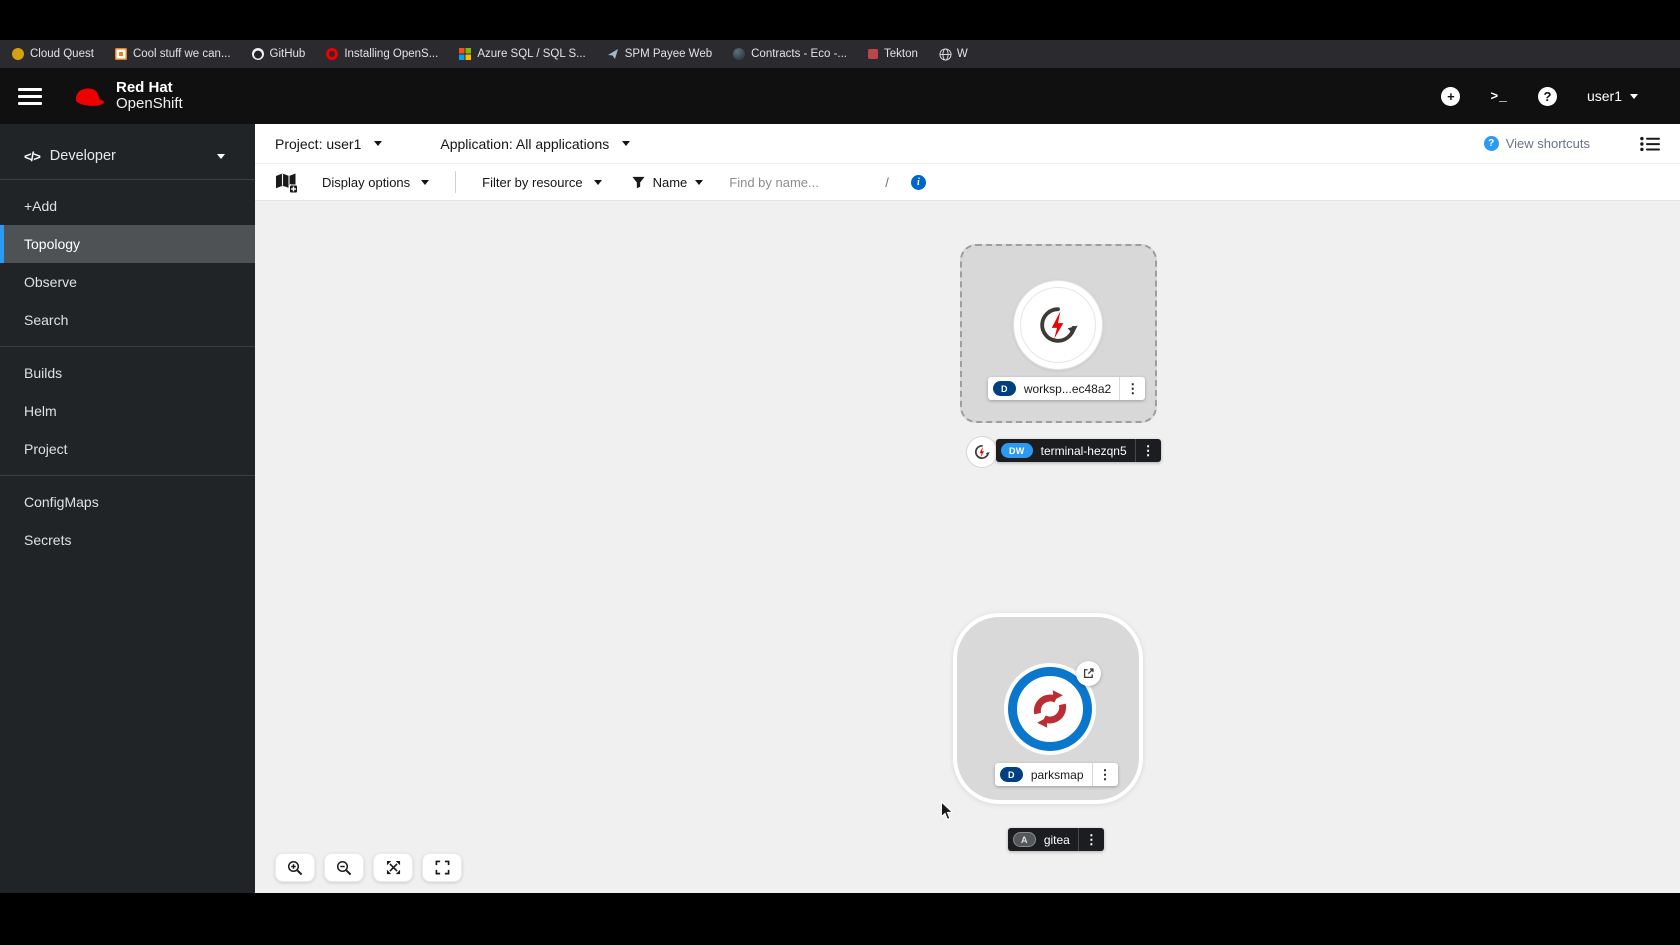 The image size is (1680, 945). Describe the element at coordinates (366, 182) in the screenshot. I see `display-options-label: Display options` at that location.